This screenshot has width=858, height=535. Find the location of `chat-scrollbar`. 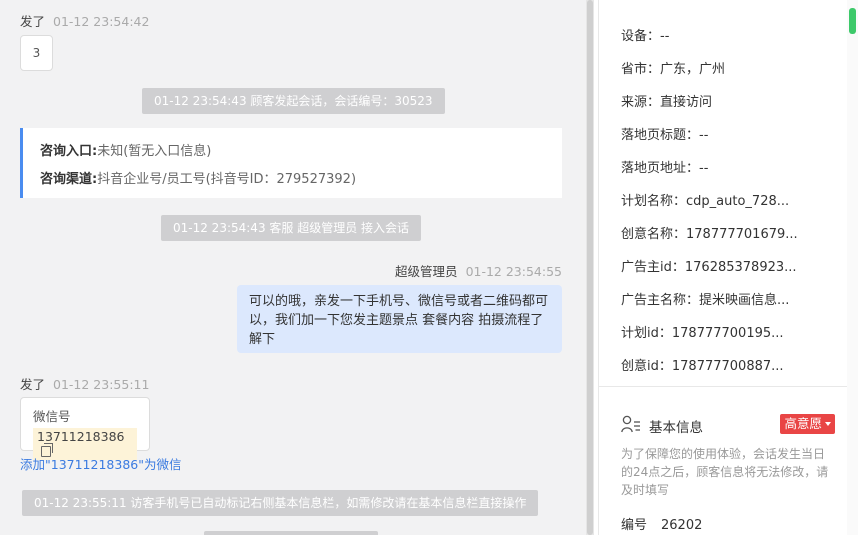

chat-scrollbar is located at coordinates (590, 267).